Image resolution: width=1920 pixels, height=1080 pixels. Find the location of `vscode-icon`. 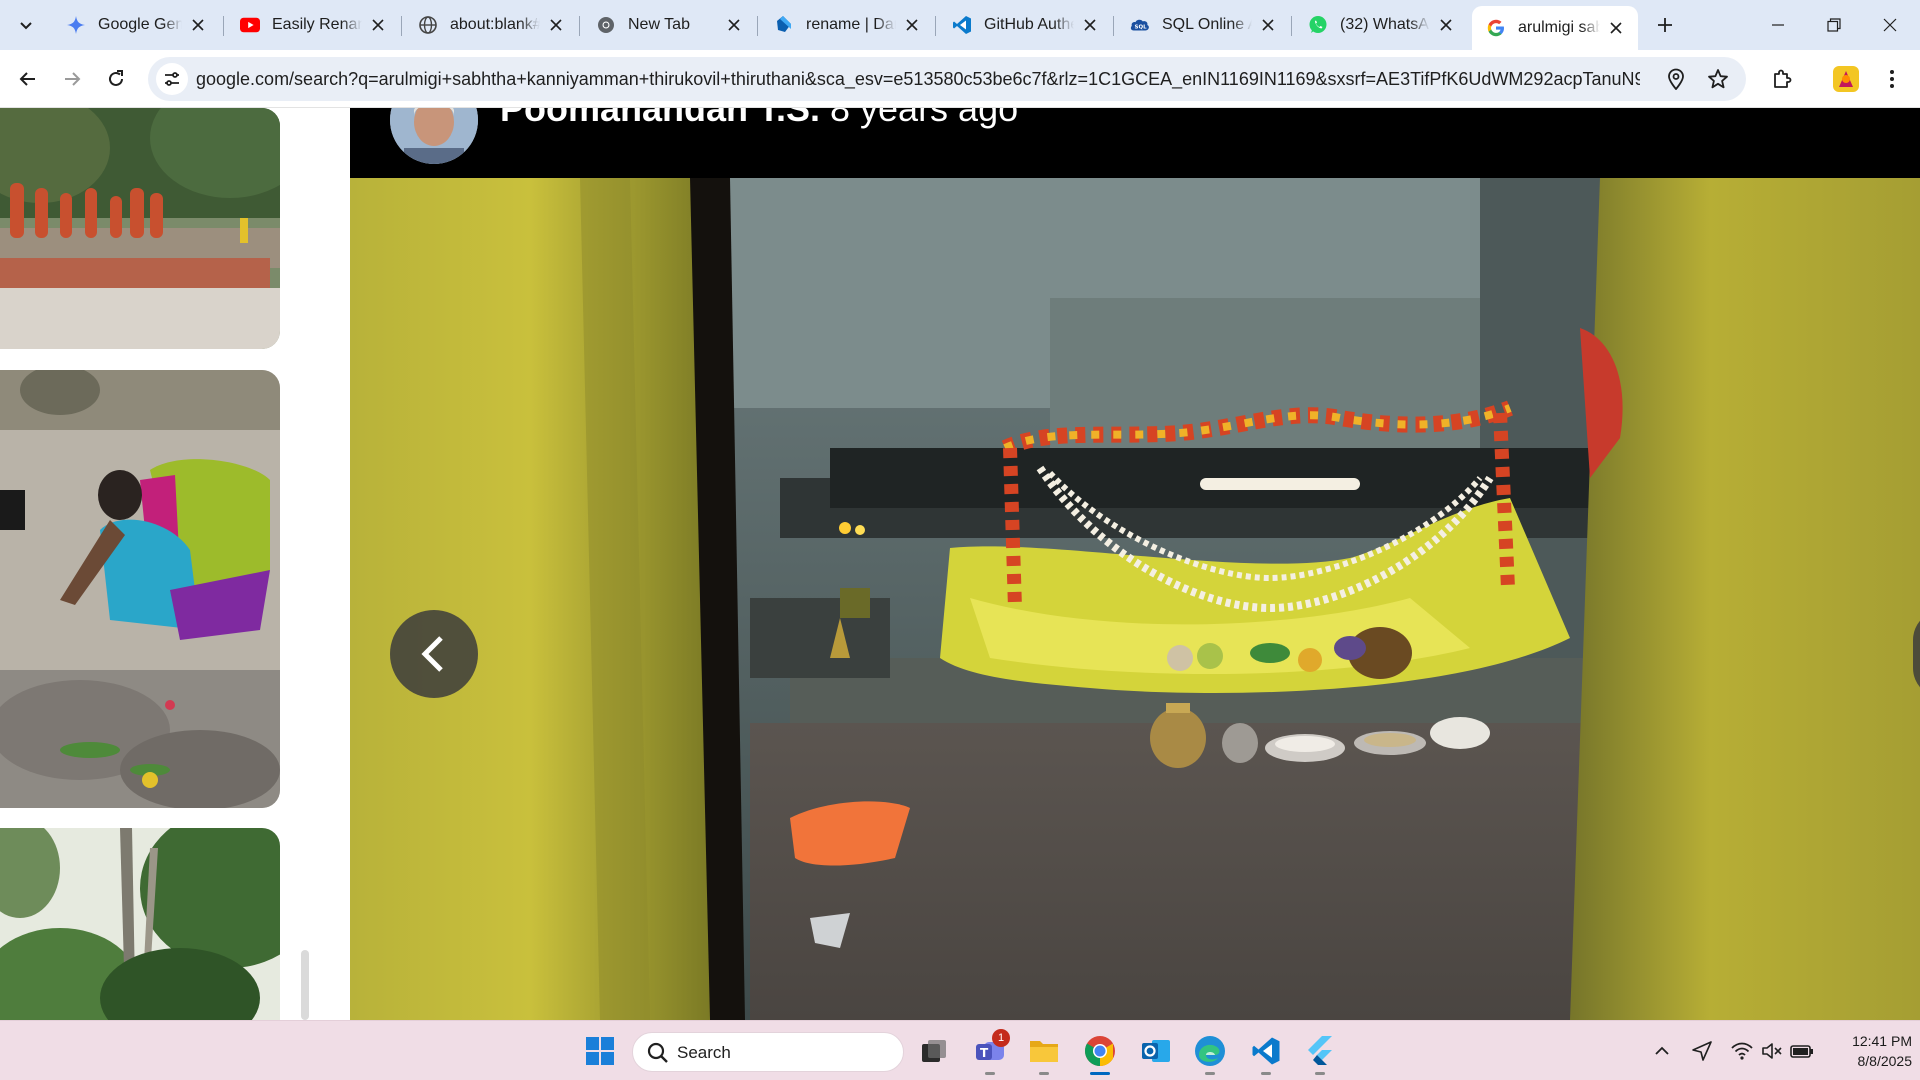

vscode-icon is located at coordinates (962, 25).